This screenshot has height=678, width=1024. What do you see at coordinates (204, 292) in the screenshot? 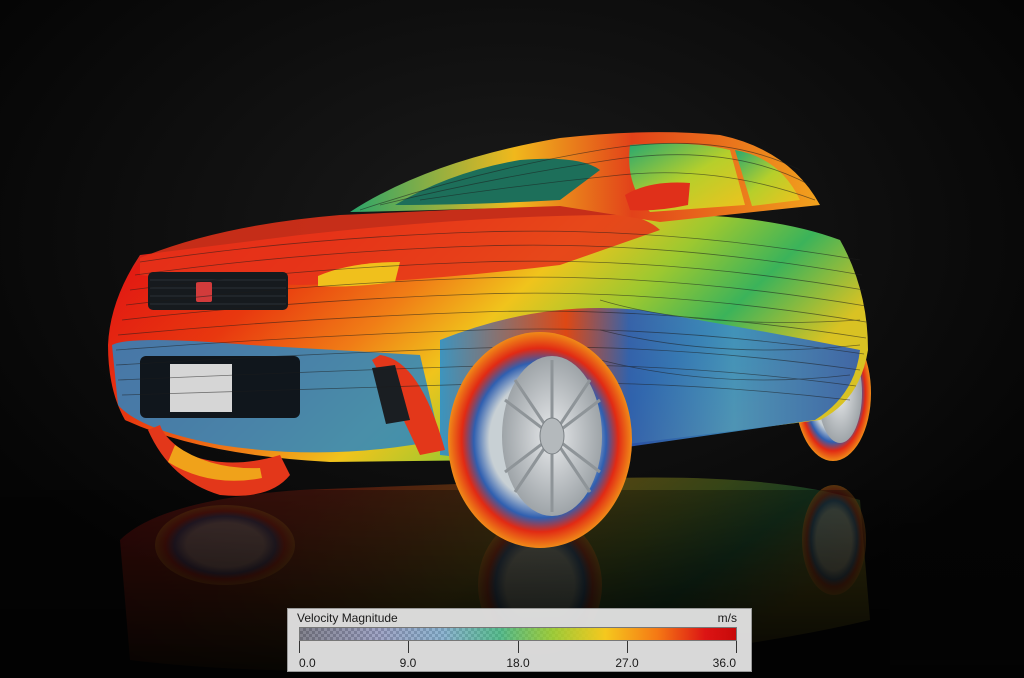
I see `brand-badge` at bounding box center [204, 292].